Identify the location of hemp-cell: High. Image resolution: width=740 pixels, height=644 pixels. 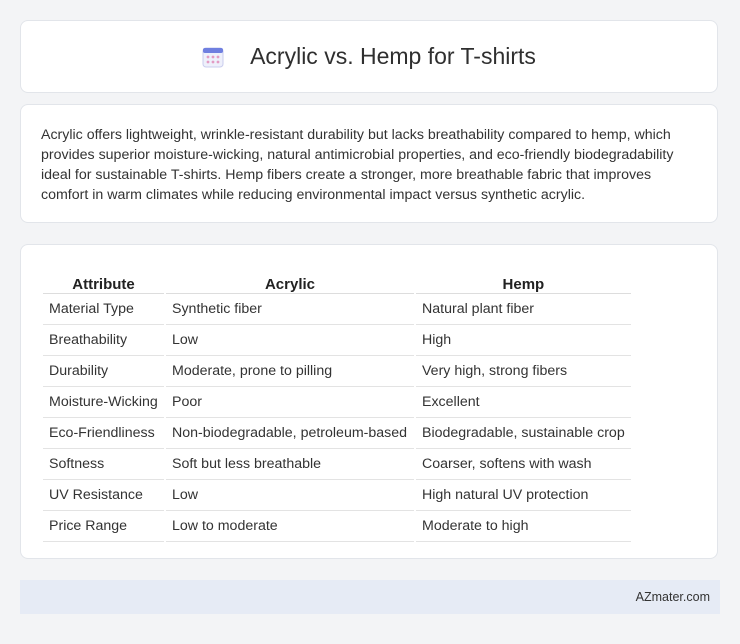
(523, 340).